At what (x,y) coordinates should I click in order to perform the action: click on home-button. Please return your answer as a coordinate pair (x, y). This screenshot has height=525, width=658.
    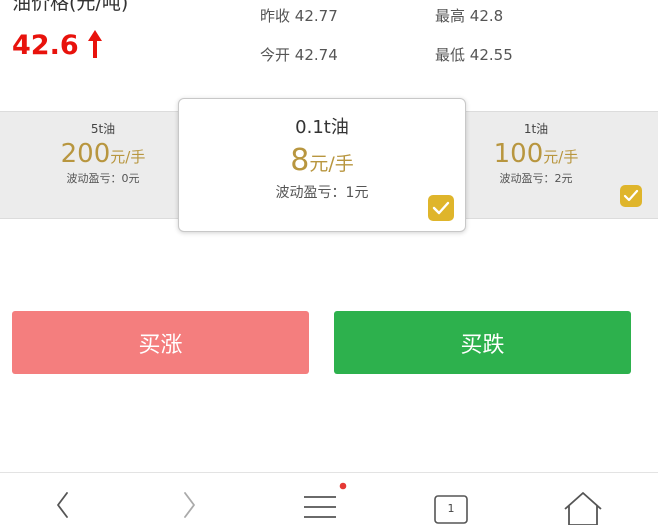
    Looking at the image, I should click on (583, 499).